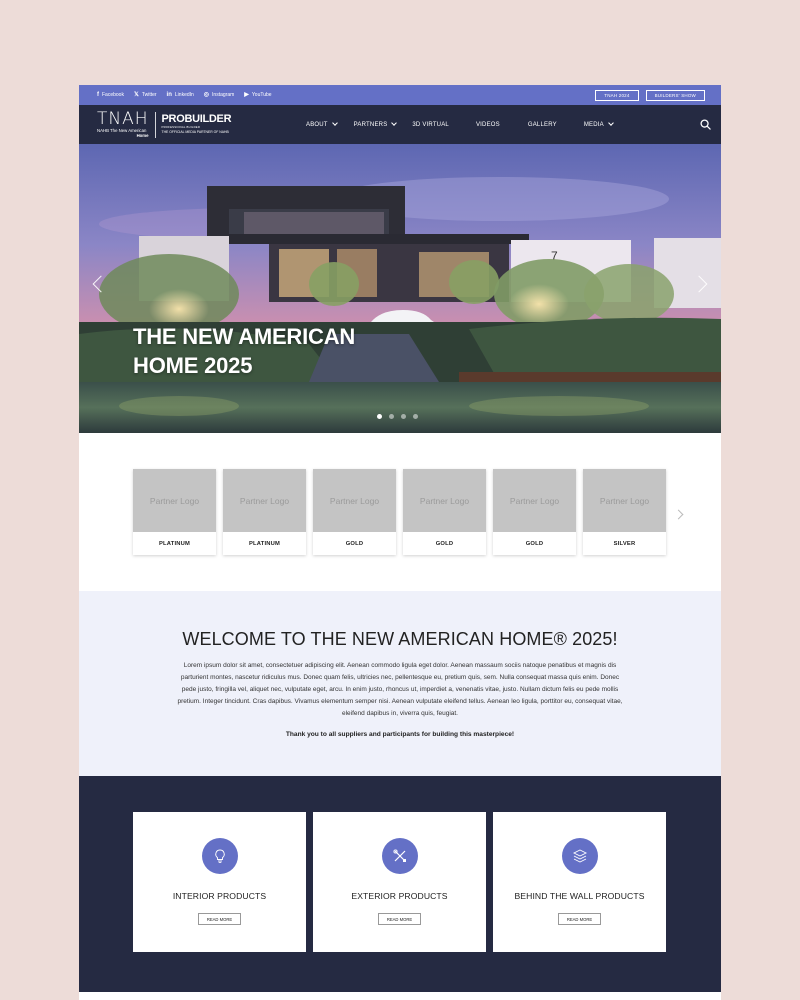  Describe the element at coordinates (246, 95) in the screenshot. I see `youtube-icon: ▶` at that location.